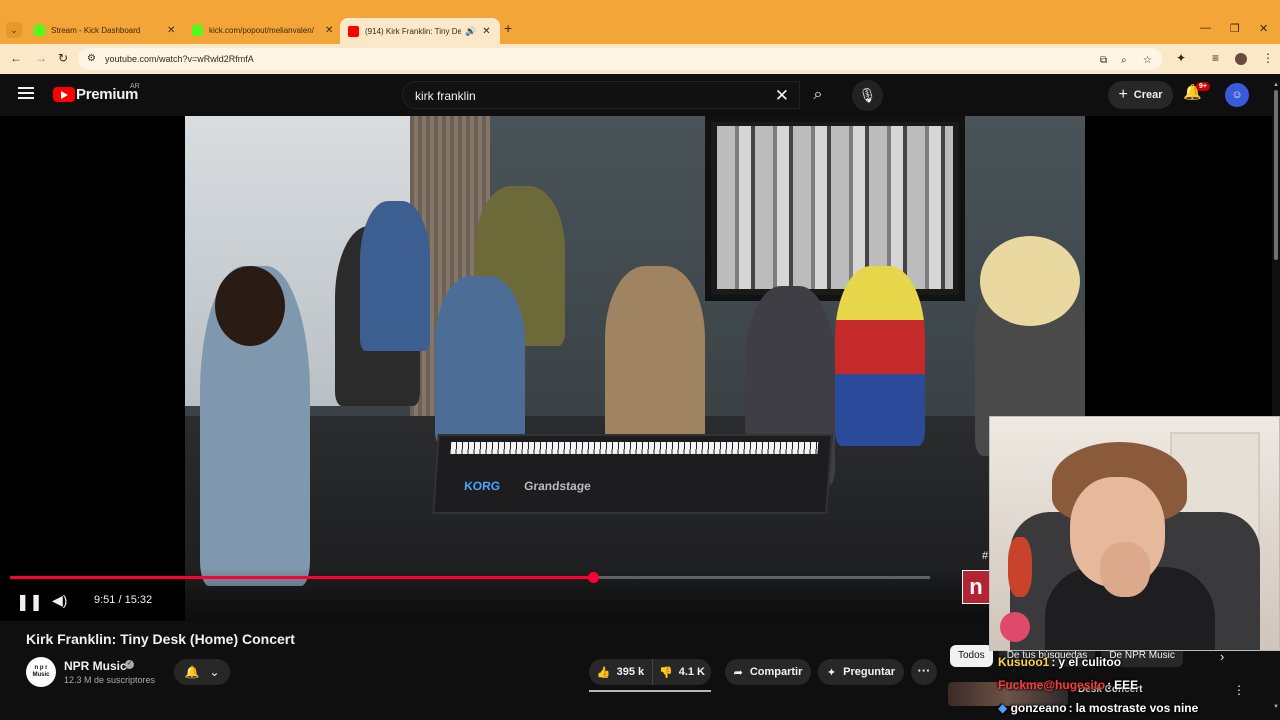 This screenshot has height=720, width=1280. Describe the element at coordinates (470, 31) in the screenshot. I see `speaker-icon: 🔊` at that location.